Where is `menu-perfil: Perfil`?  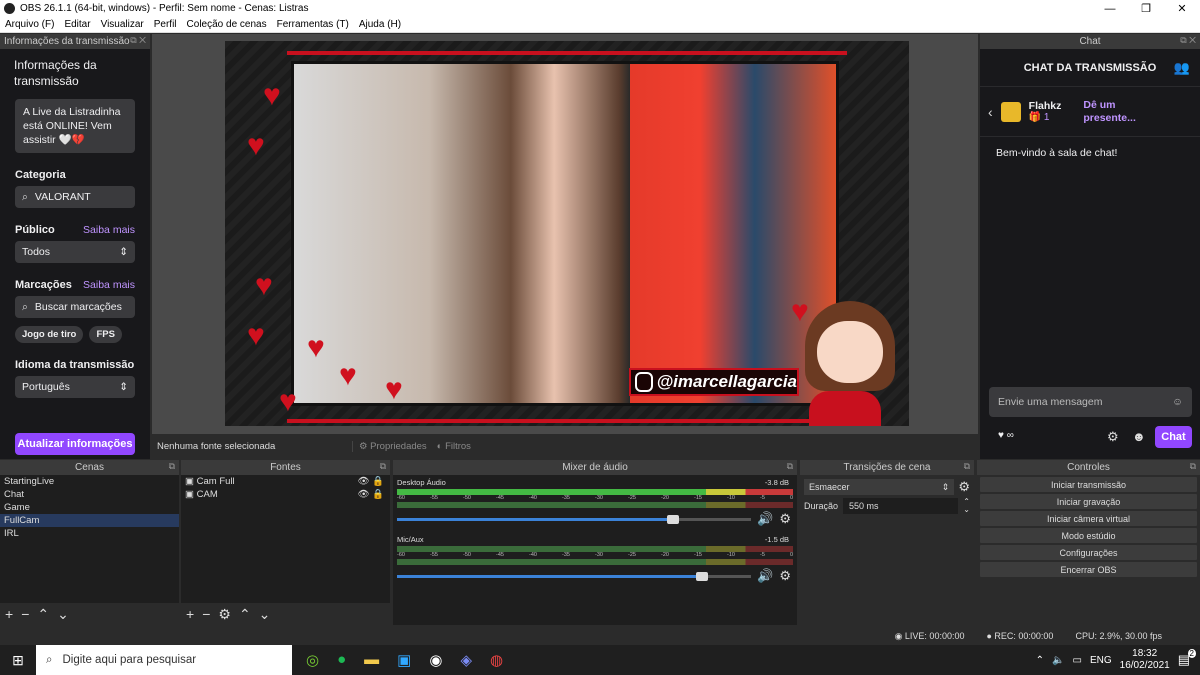
menu-perfil: Perfil is located at coordinates (165, 24).